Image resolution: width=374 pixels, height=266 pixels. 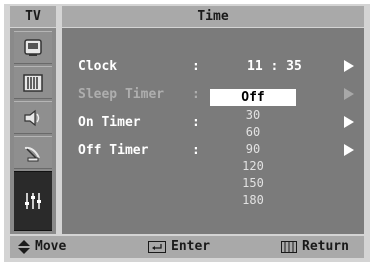 What do you see at coordinates (113, 153) in the screenshot?
I see `off-timer-label: Off Timer` at bounding box center [113, 153].